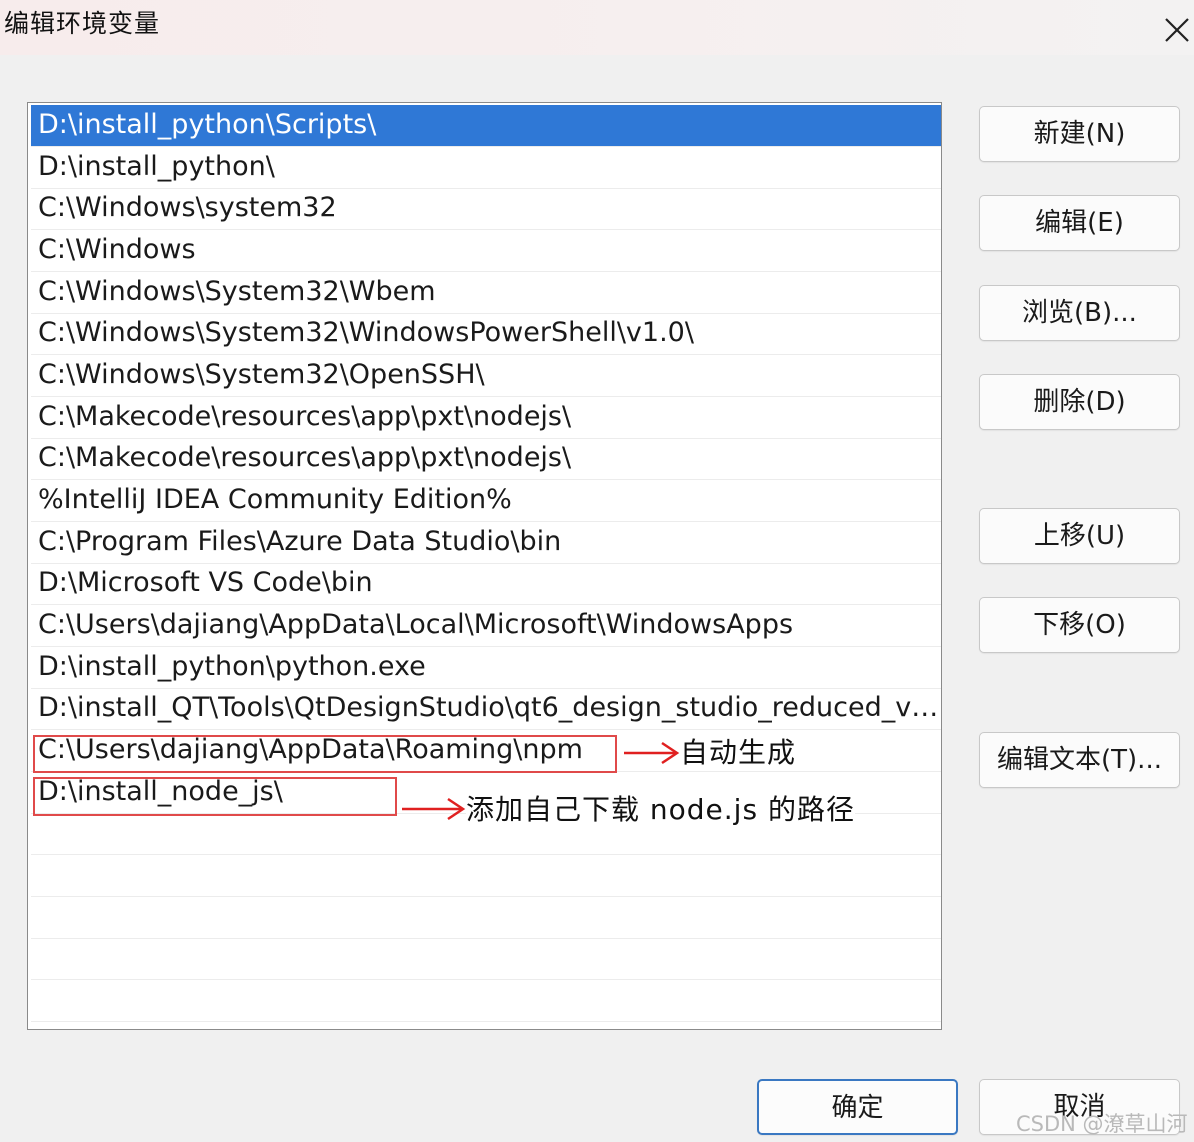  Describe the element at coordinates (486, 126) in the screenshot. I see `list-item: D:\install_python\Scripts\` at that location.